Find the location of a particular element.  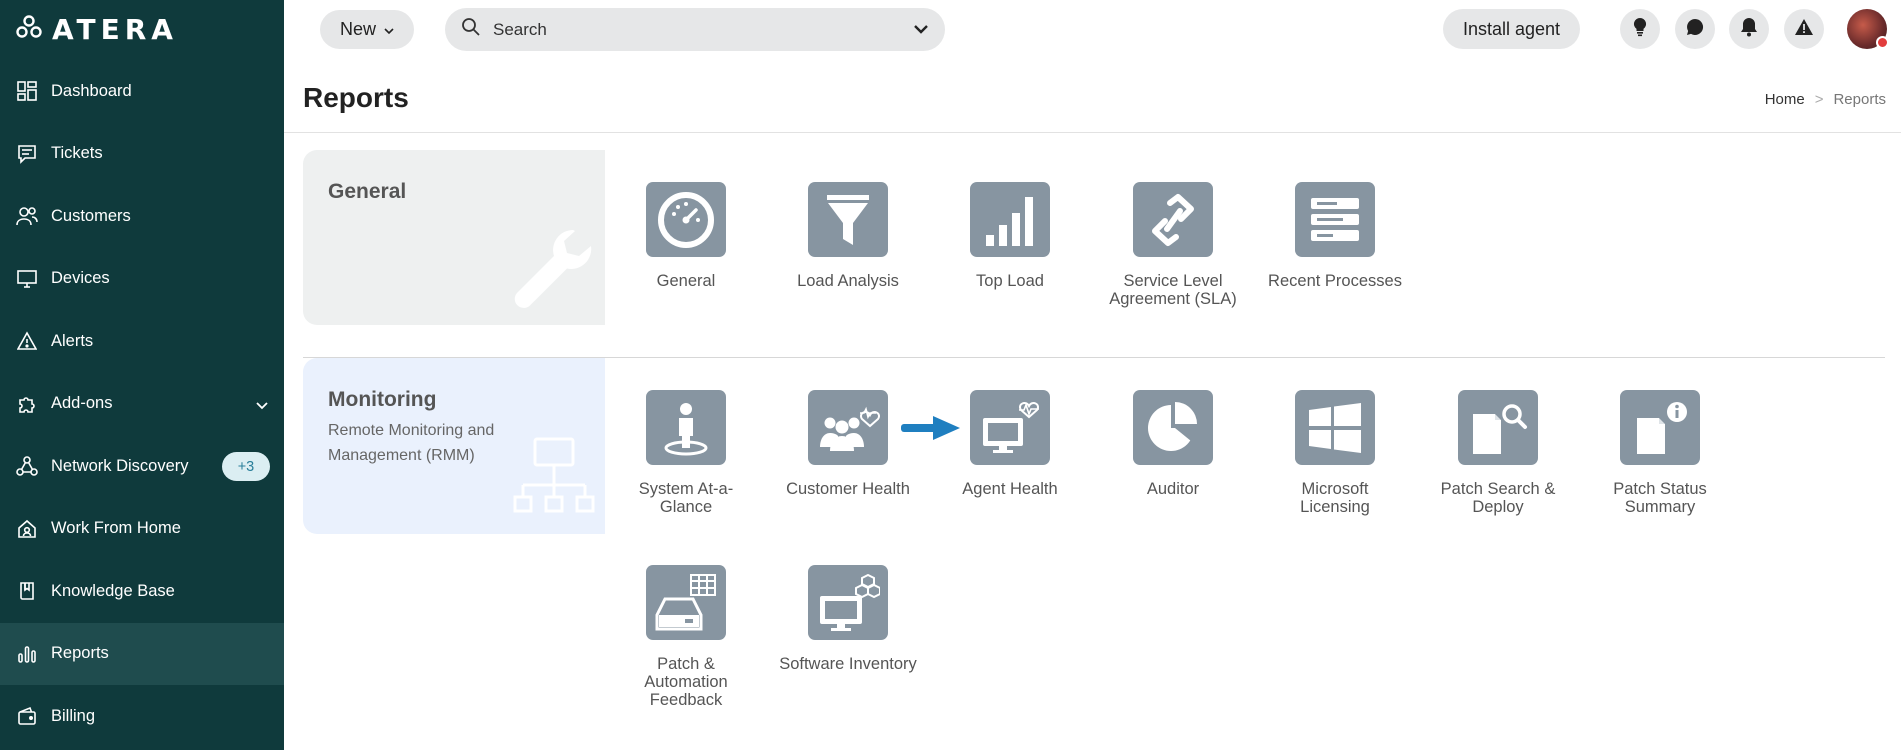

alerts-button is located at coordinates (1804, 29).